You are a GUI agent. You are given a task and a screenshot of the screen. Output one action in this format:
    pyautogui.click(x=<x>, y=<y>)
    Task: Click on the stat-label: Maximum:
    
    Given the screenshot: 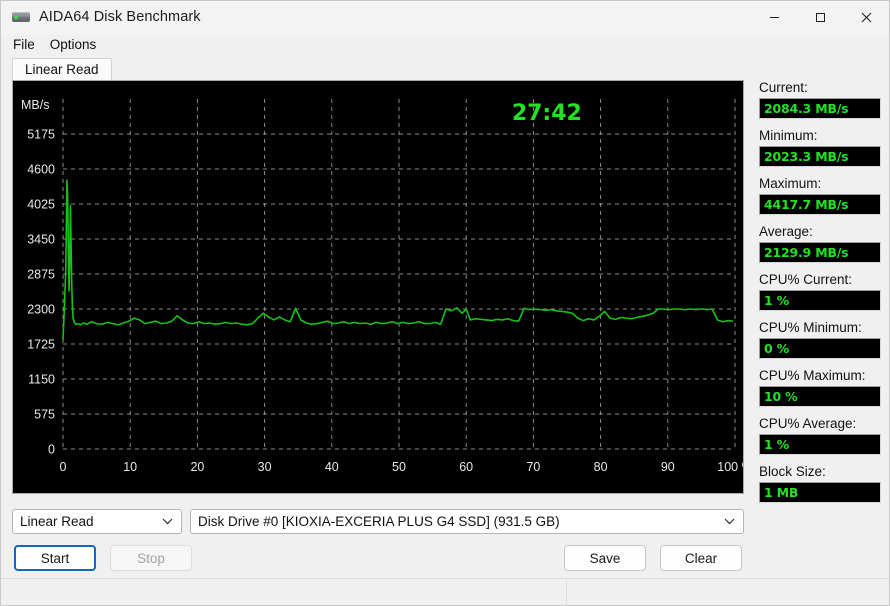 What is the action you would take?
    pyautogui.click(x=790, y=183)
    